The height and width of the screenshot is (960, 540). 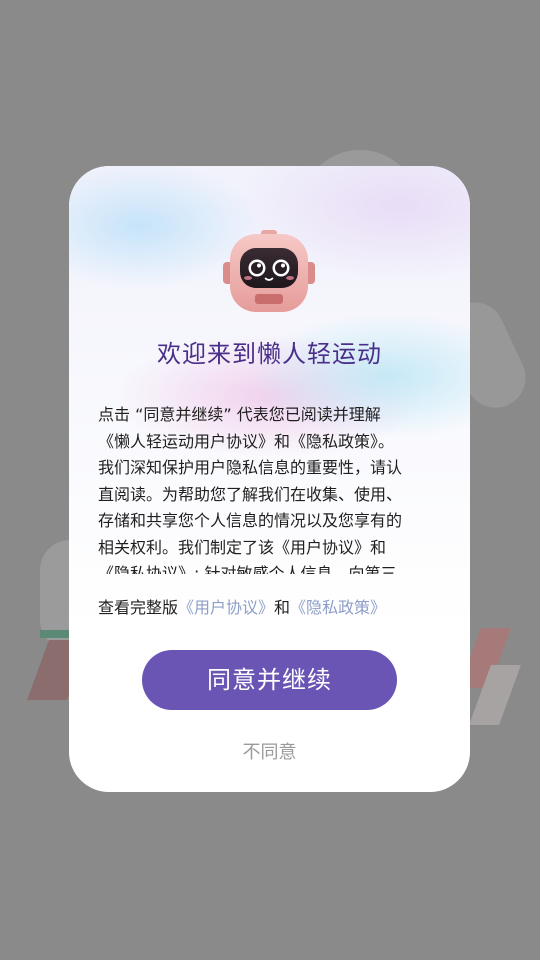 What do you see at coordinates (250, 494) in the screenshot?
I see `body-line: 直阅读。为帮助您了解我们在收集、使用、` at bounding box center [250, 494].